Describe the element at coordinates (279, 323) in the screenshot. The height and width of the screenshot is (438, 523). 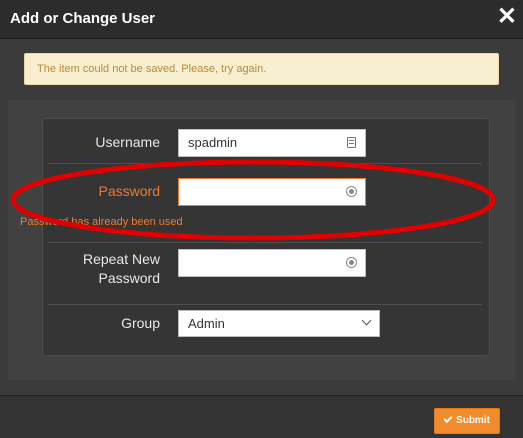
I see `group-select: Admin` at that location.